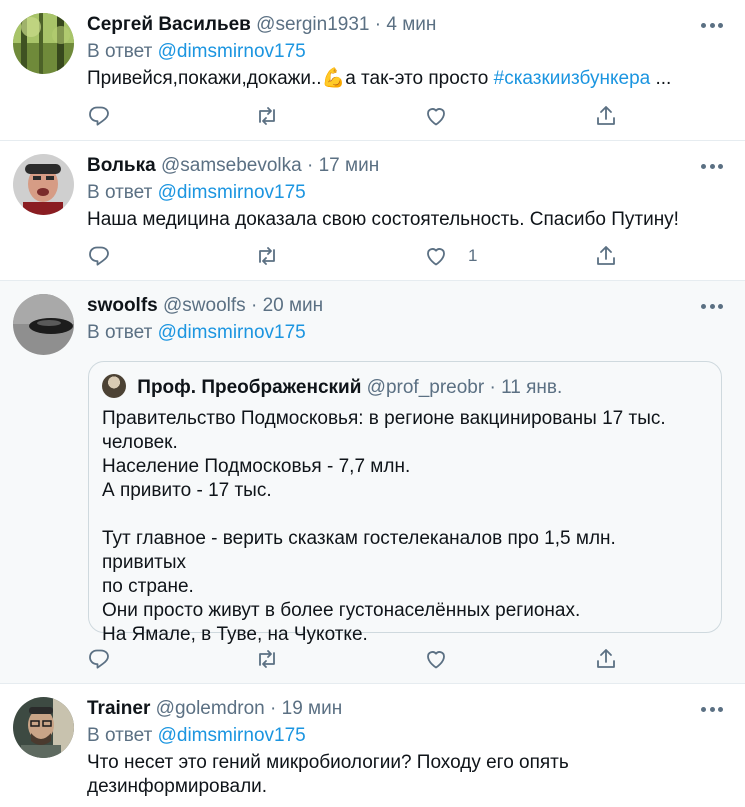 The image size is (745, 807). What do you see at coordinates (204, 305) in the screenshot?
I see `author-handle: @swoolfs` at bounding box center [204, 305].